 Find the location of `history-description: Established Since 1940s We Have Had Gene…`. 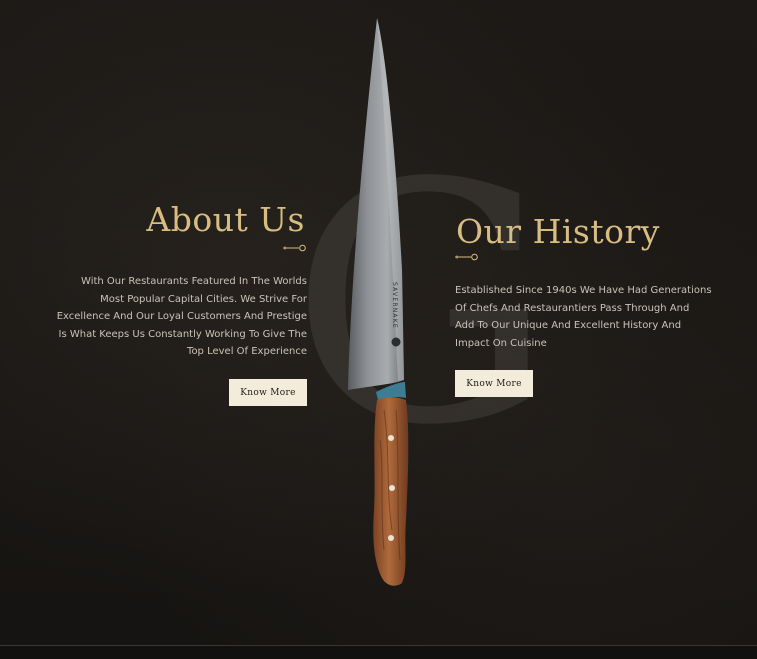

history-description: Established Since 1940s We Have Had Gene… is located at coordinates (587, 317).